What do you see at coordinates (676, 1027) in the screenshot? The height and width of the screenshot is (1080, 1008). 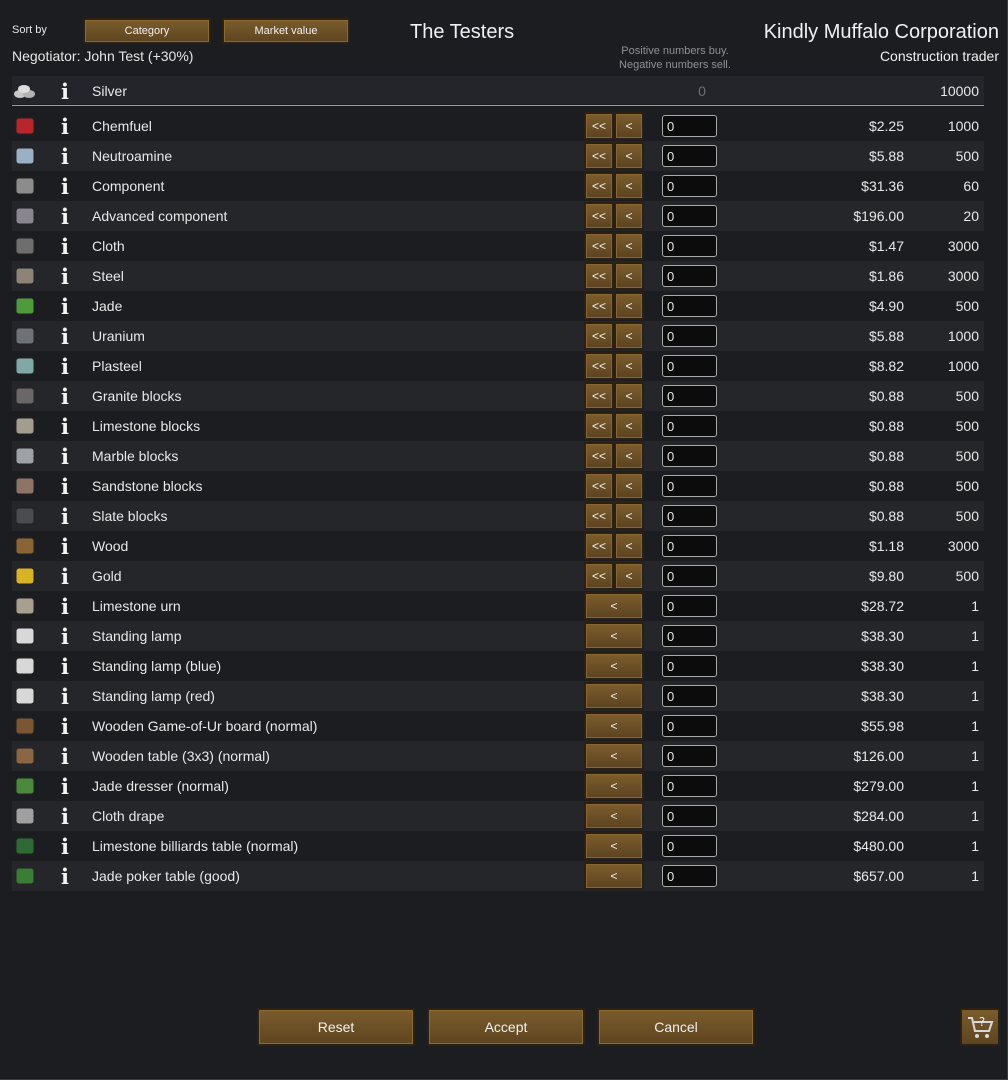 I see `cancel-button: Cancel` at bounding box center [676, 1027].